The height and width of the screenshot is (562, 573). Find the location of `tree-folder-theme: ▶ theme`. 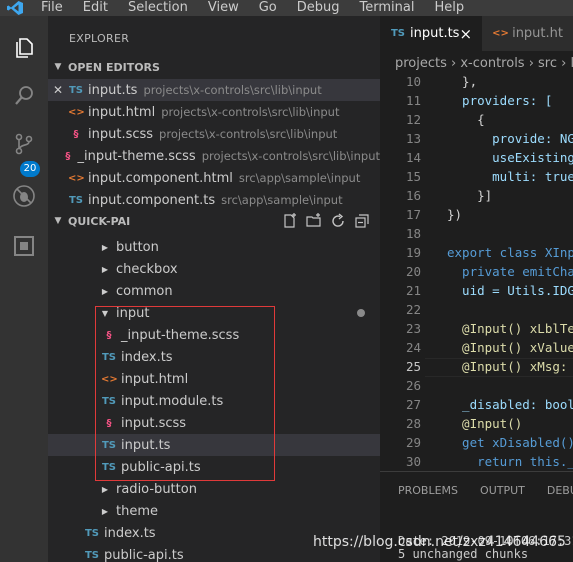

tree-folder-theme: ▶ theme is located at coordinates (214, 511).